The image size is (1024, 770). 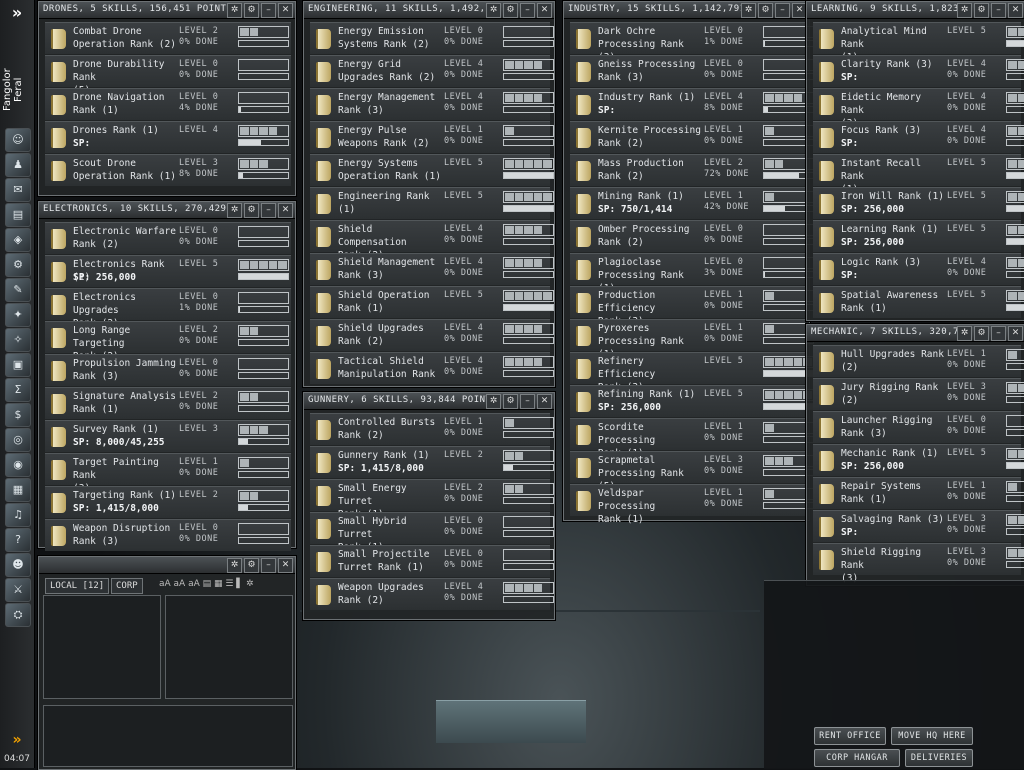 What do you see at coordinates (18, 340) in the screenshot?
I see `starmap-icon: ✧` at bounding box center [18, 340].